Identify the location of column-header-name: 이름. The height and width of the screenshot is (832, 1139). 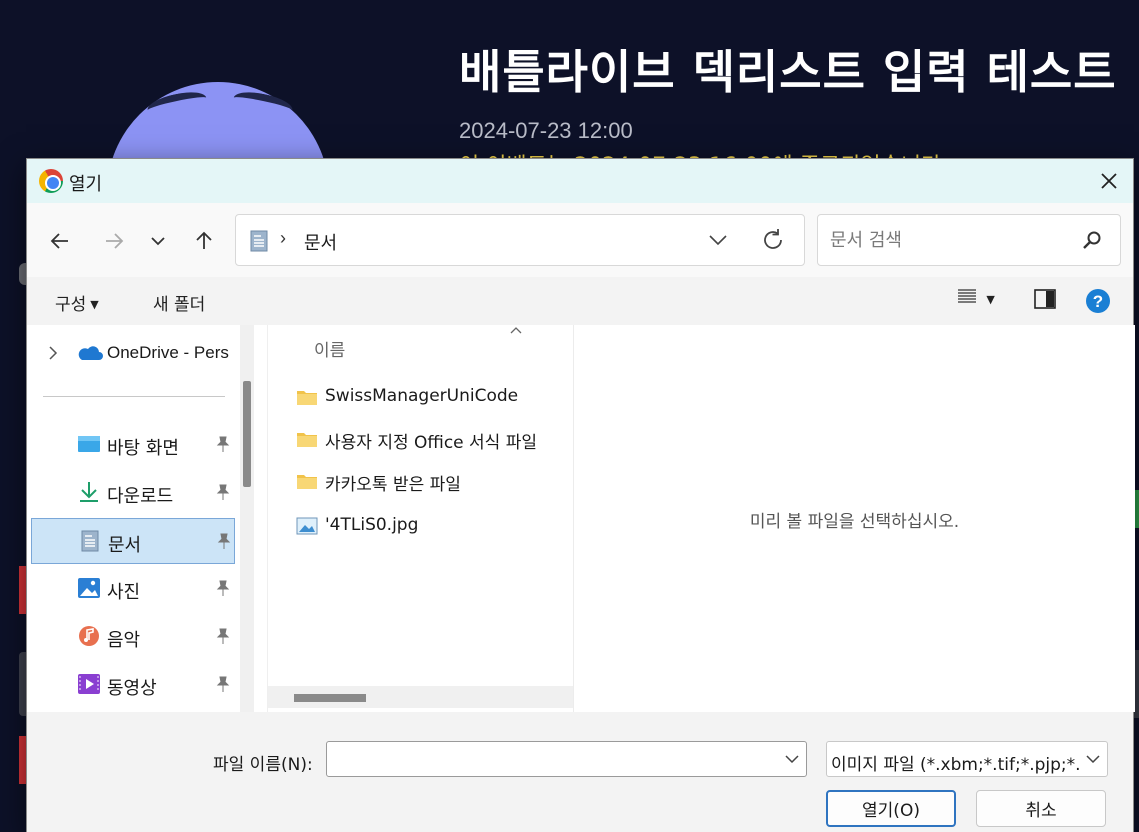
(329, 348).